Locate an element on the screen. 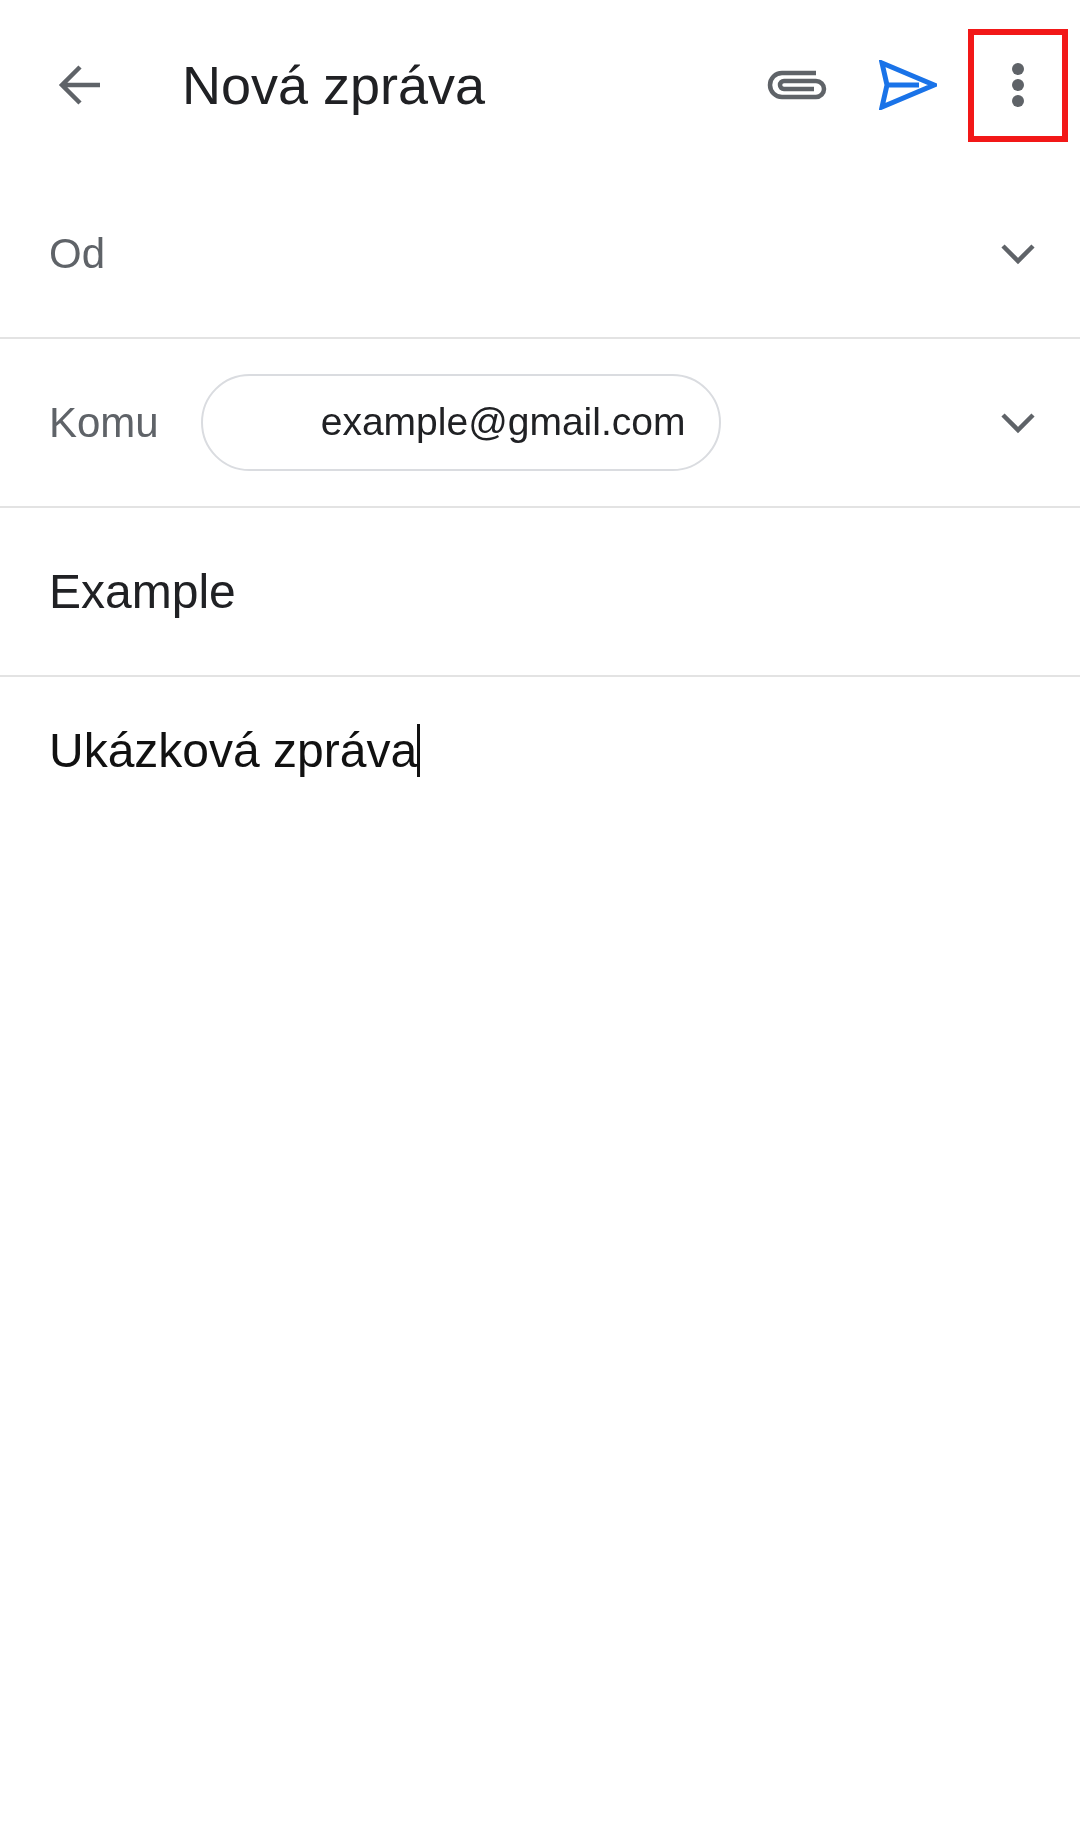 The width and height of the screenshot is (1080, 1848). send-icon is located at coordinates (908, 85).